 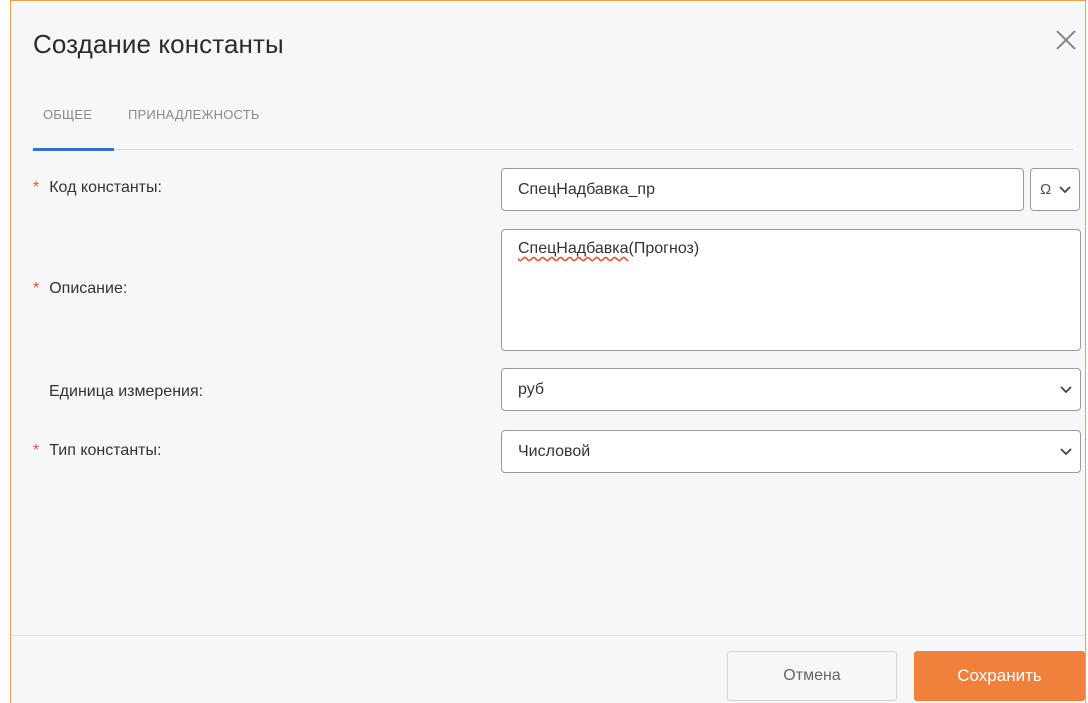 I want to click on close-icon, so click(x=1066, y=40).